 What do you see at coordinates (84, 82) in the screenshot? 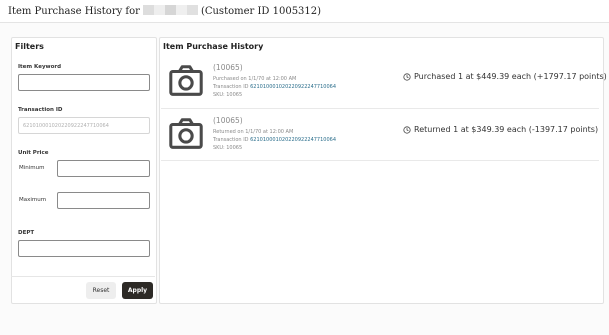
I see `item-keyword-input` at bounding box center [84, 82].